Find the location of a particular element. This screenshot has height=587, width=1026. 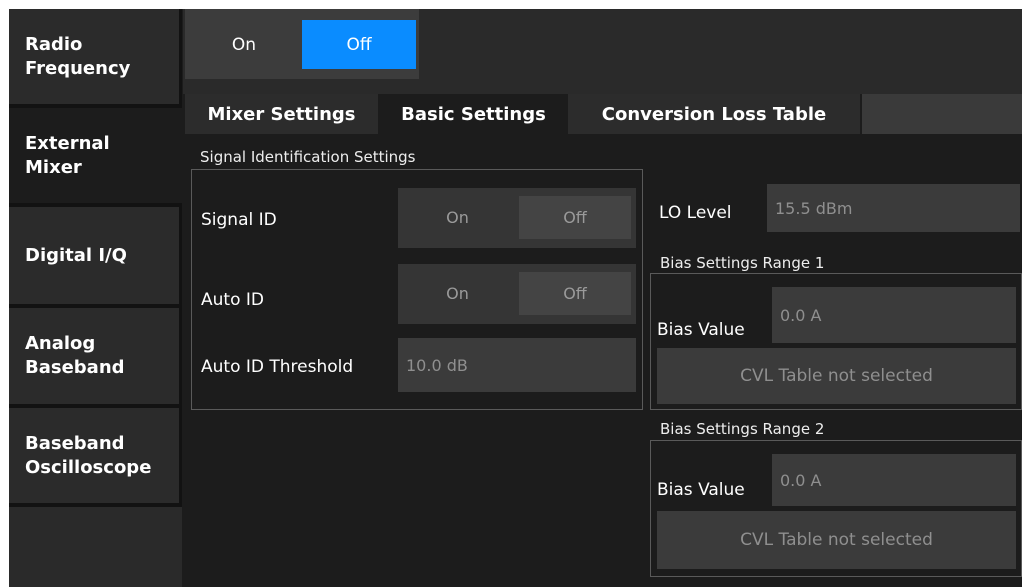

sidebar-item-label: Digital I/Q is located at coordinates (76, 255).